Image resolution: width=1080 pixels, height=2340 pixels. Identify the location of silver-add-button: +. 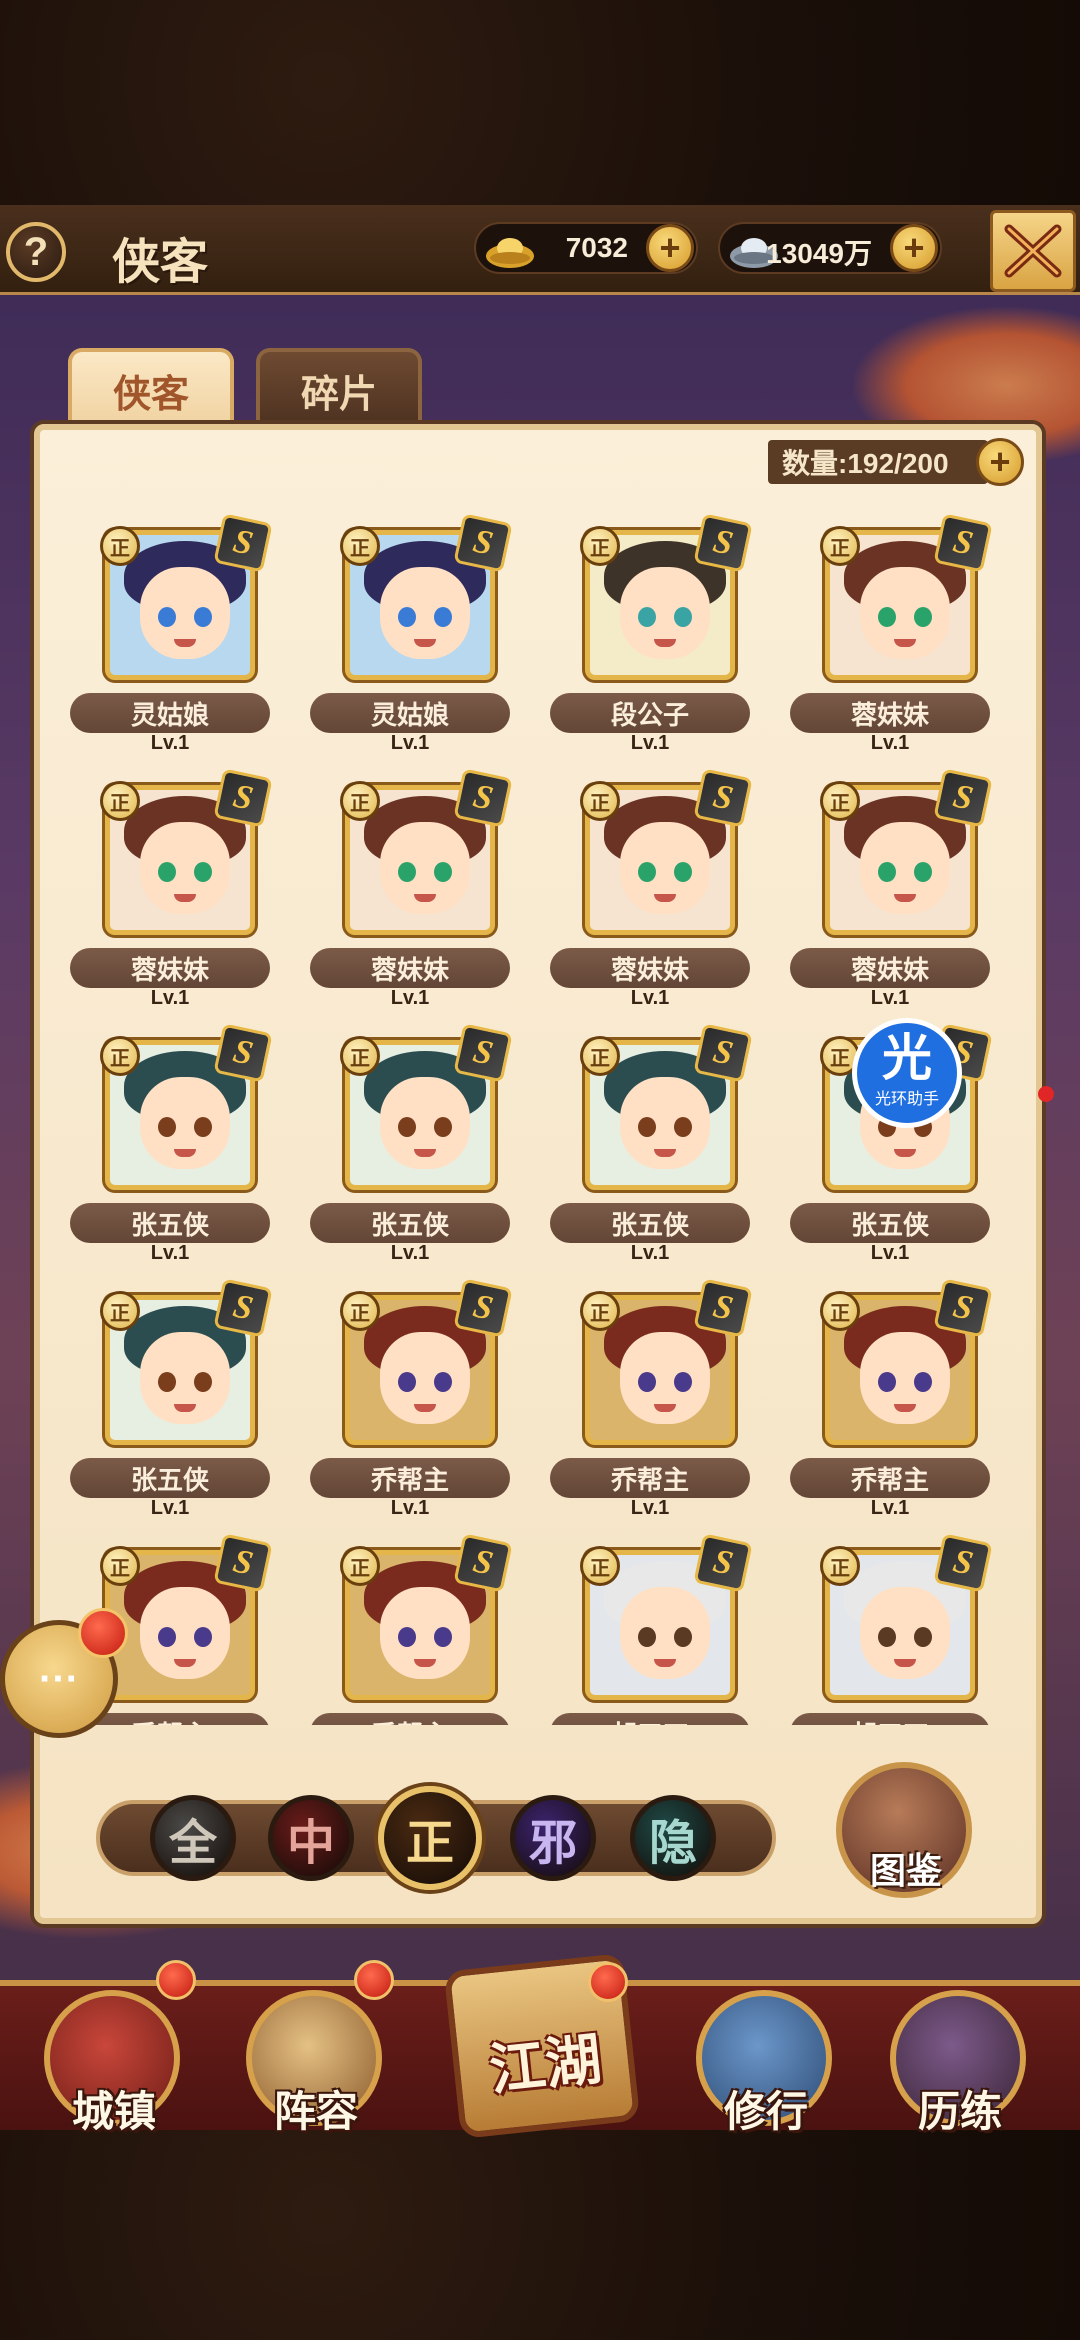
(914, 248).